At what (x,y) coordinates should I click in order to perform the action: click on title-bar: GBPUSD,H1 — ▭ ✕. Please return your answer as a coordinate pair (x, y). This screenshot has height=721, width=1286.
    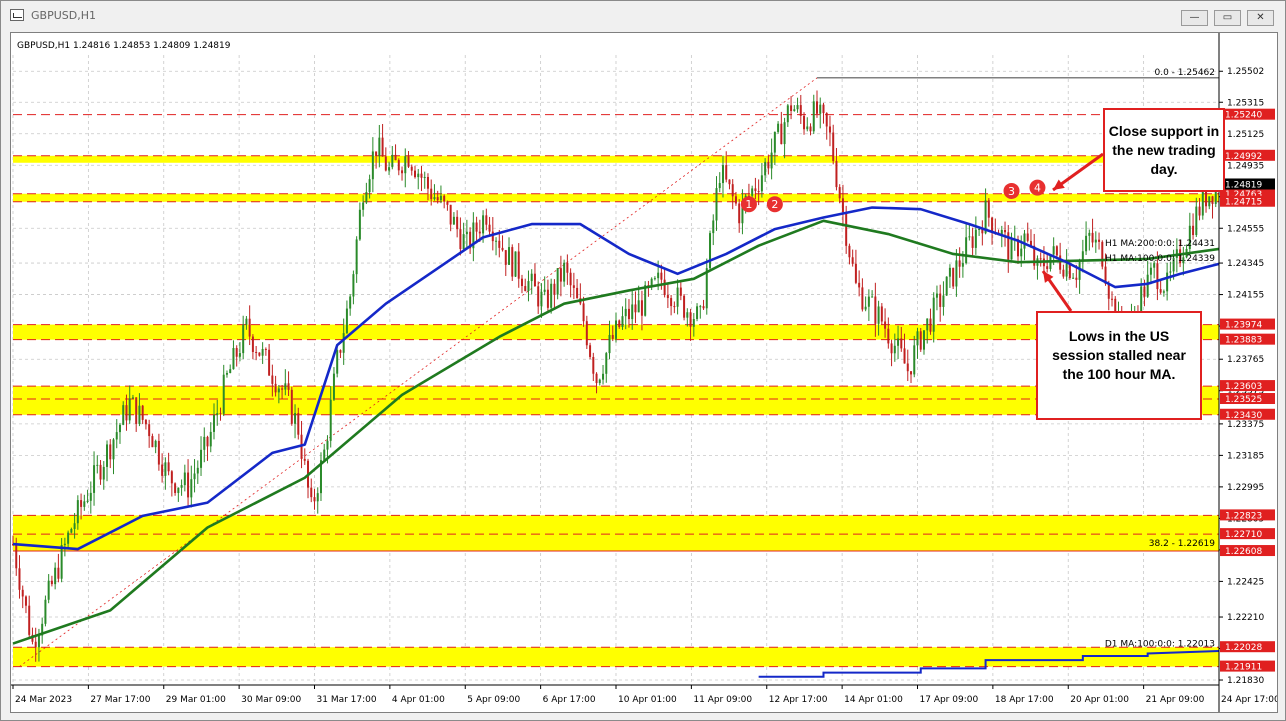
    Looking at the image, I should click on (643, 16).